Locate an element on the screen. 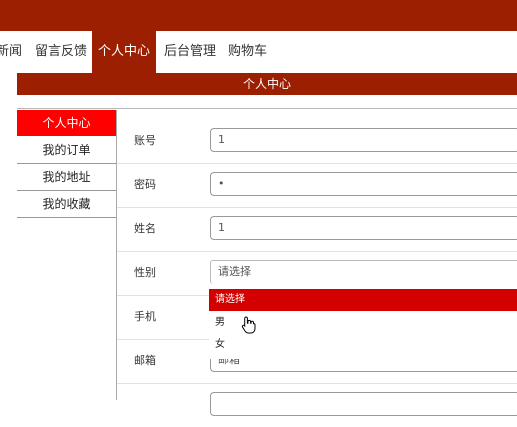 The height and width of the screenshot is (427, 517). form-row-account: 账号 1 is located at coordinates (317, 141).